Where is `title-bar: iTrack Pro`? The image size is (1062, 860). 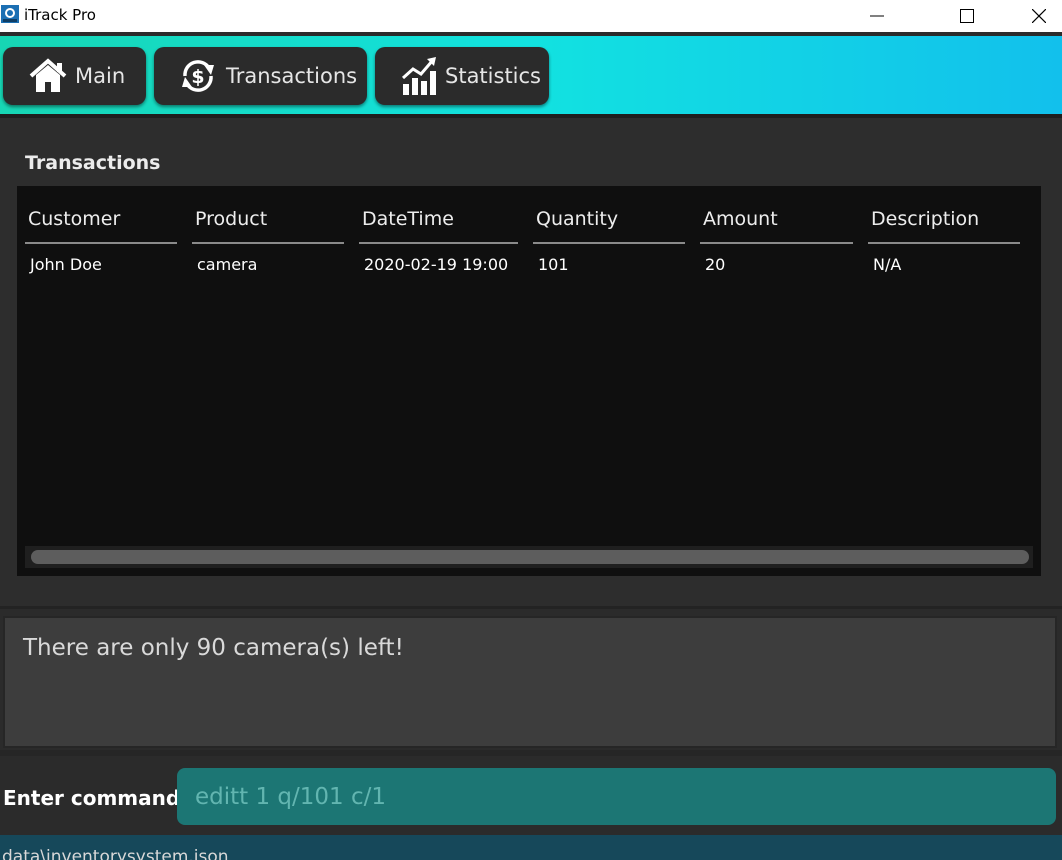
title-bar: iTrack Pro is located at coordinates (531, 16).